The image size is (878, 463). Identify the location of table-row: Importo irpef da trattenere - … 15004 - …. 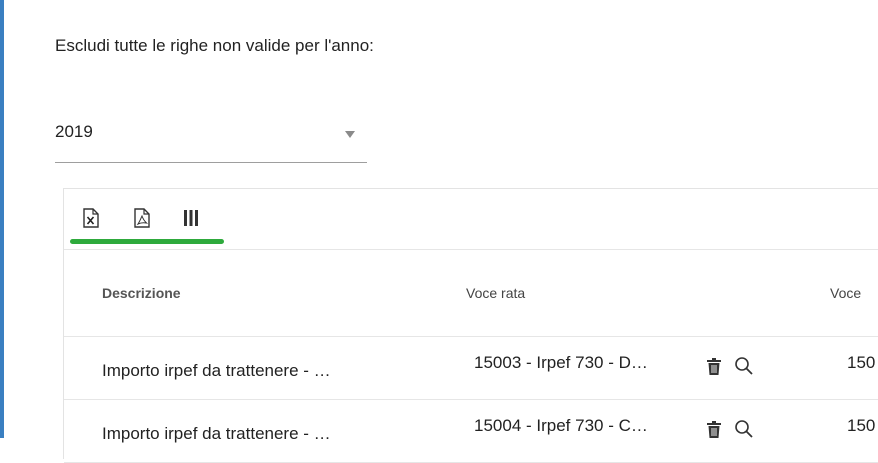
(471, 431).